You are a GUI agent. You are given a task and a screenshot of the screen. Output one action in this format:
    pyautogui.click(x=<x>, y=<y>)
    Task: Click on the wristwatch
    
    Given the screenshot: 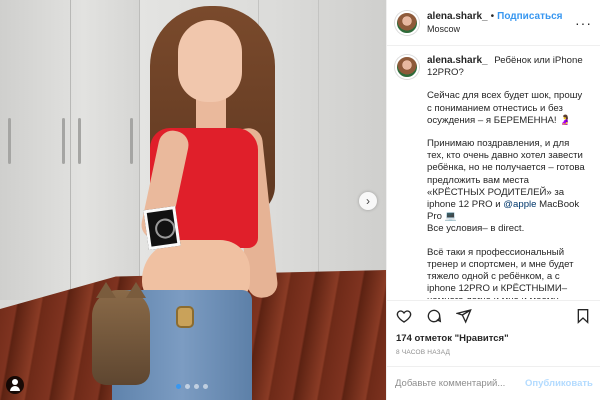 What is the action you would take?
    pyautogui.click(x=185, y=317)
    